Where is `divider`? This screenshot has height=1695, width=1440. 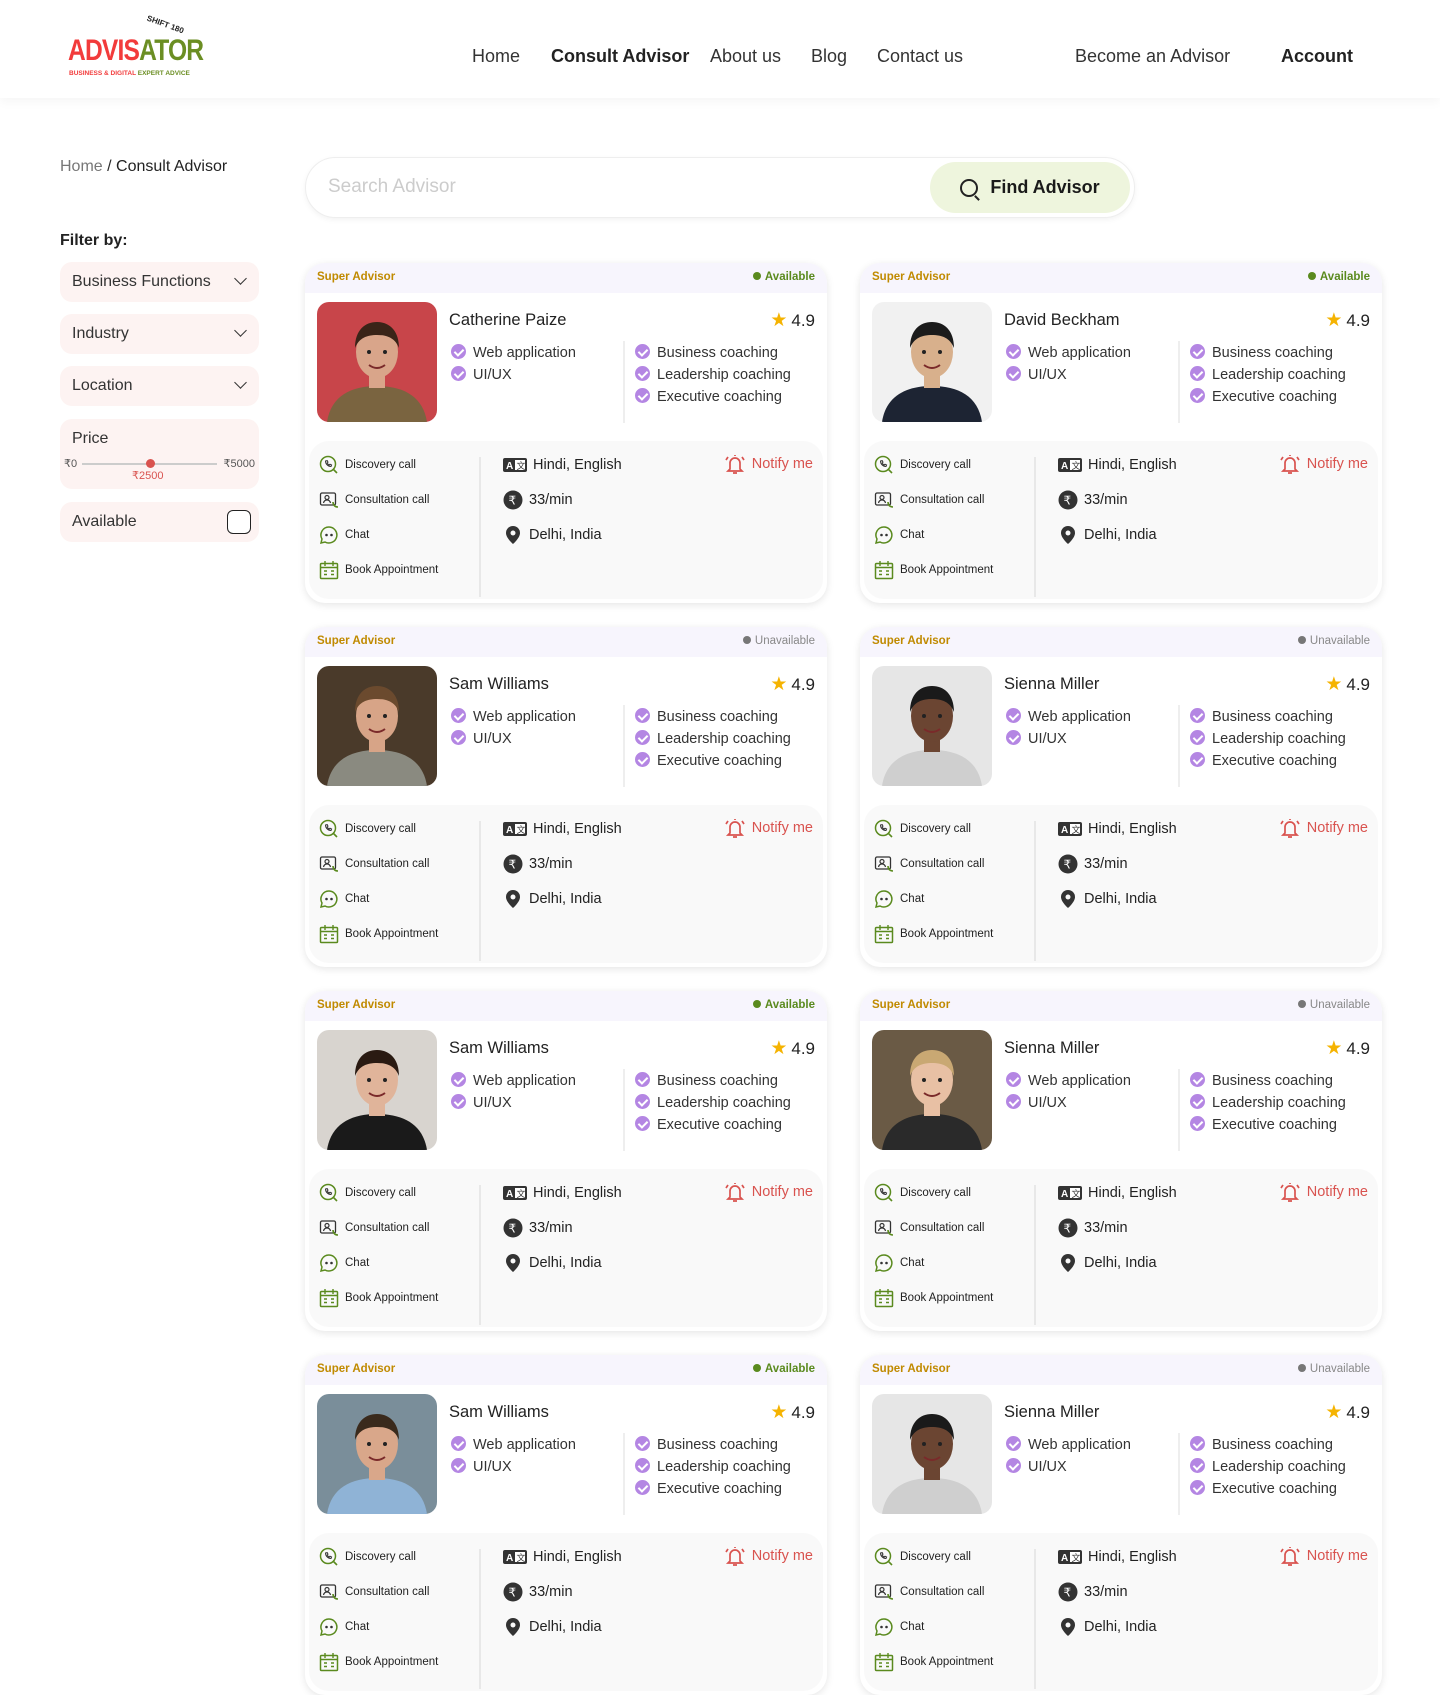 divider is located at coordinates (1179, 1110).